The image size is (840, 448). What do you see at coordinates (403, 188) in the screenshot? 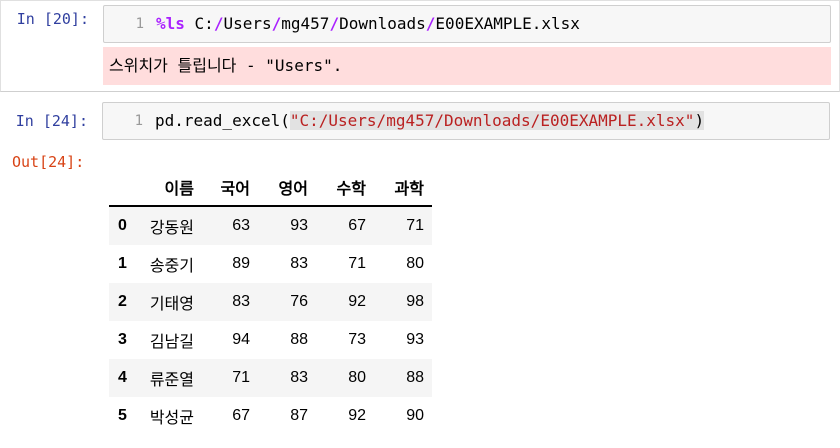
I see `column-header: 과학` at bounding box center [403, 188].